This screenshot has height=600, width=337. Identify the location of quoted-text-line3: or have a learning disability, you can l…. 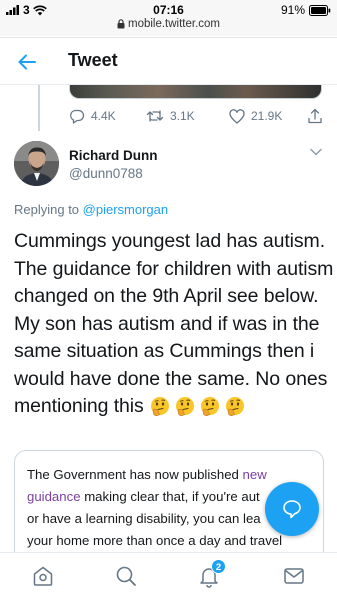
(144, 518).